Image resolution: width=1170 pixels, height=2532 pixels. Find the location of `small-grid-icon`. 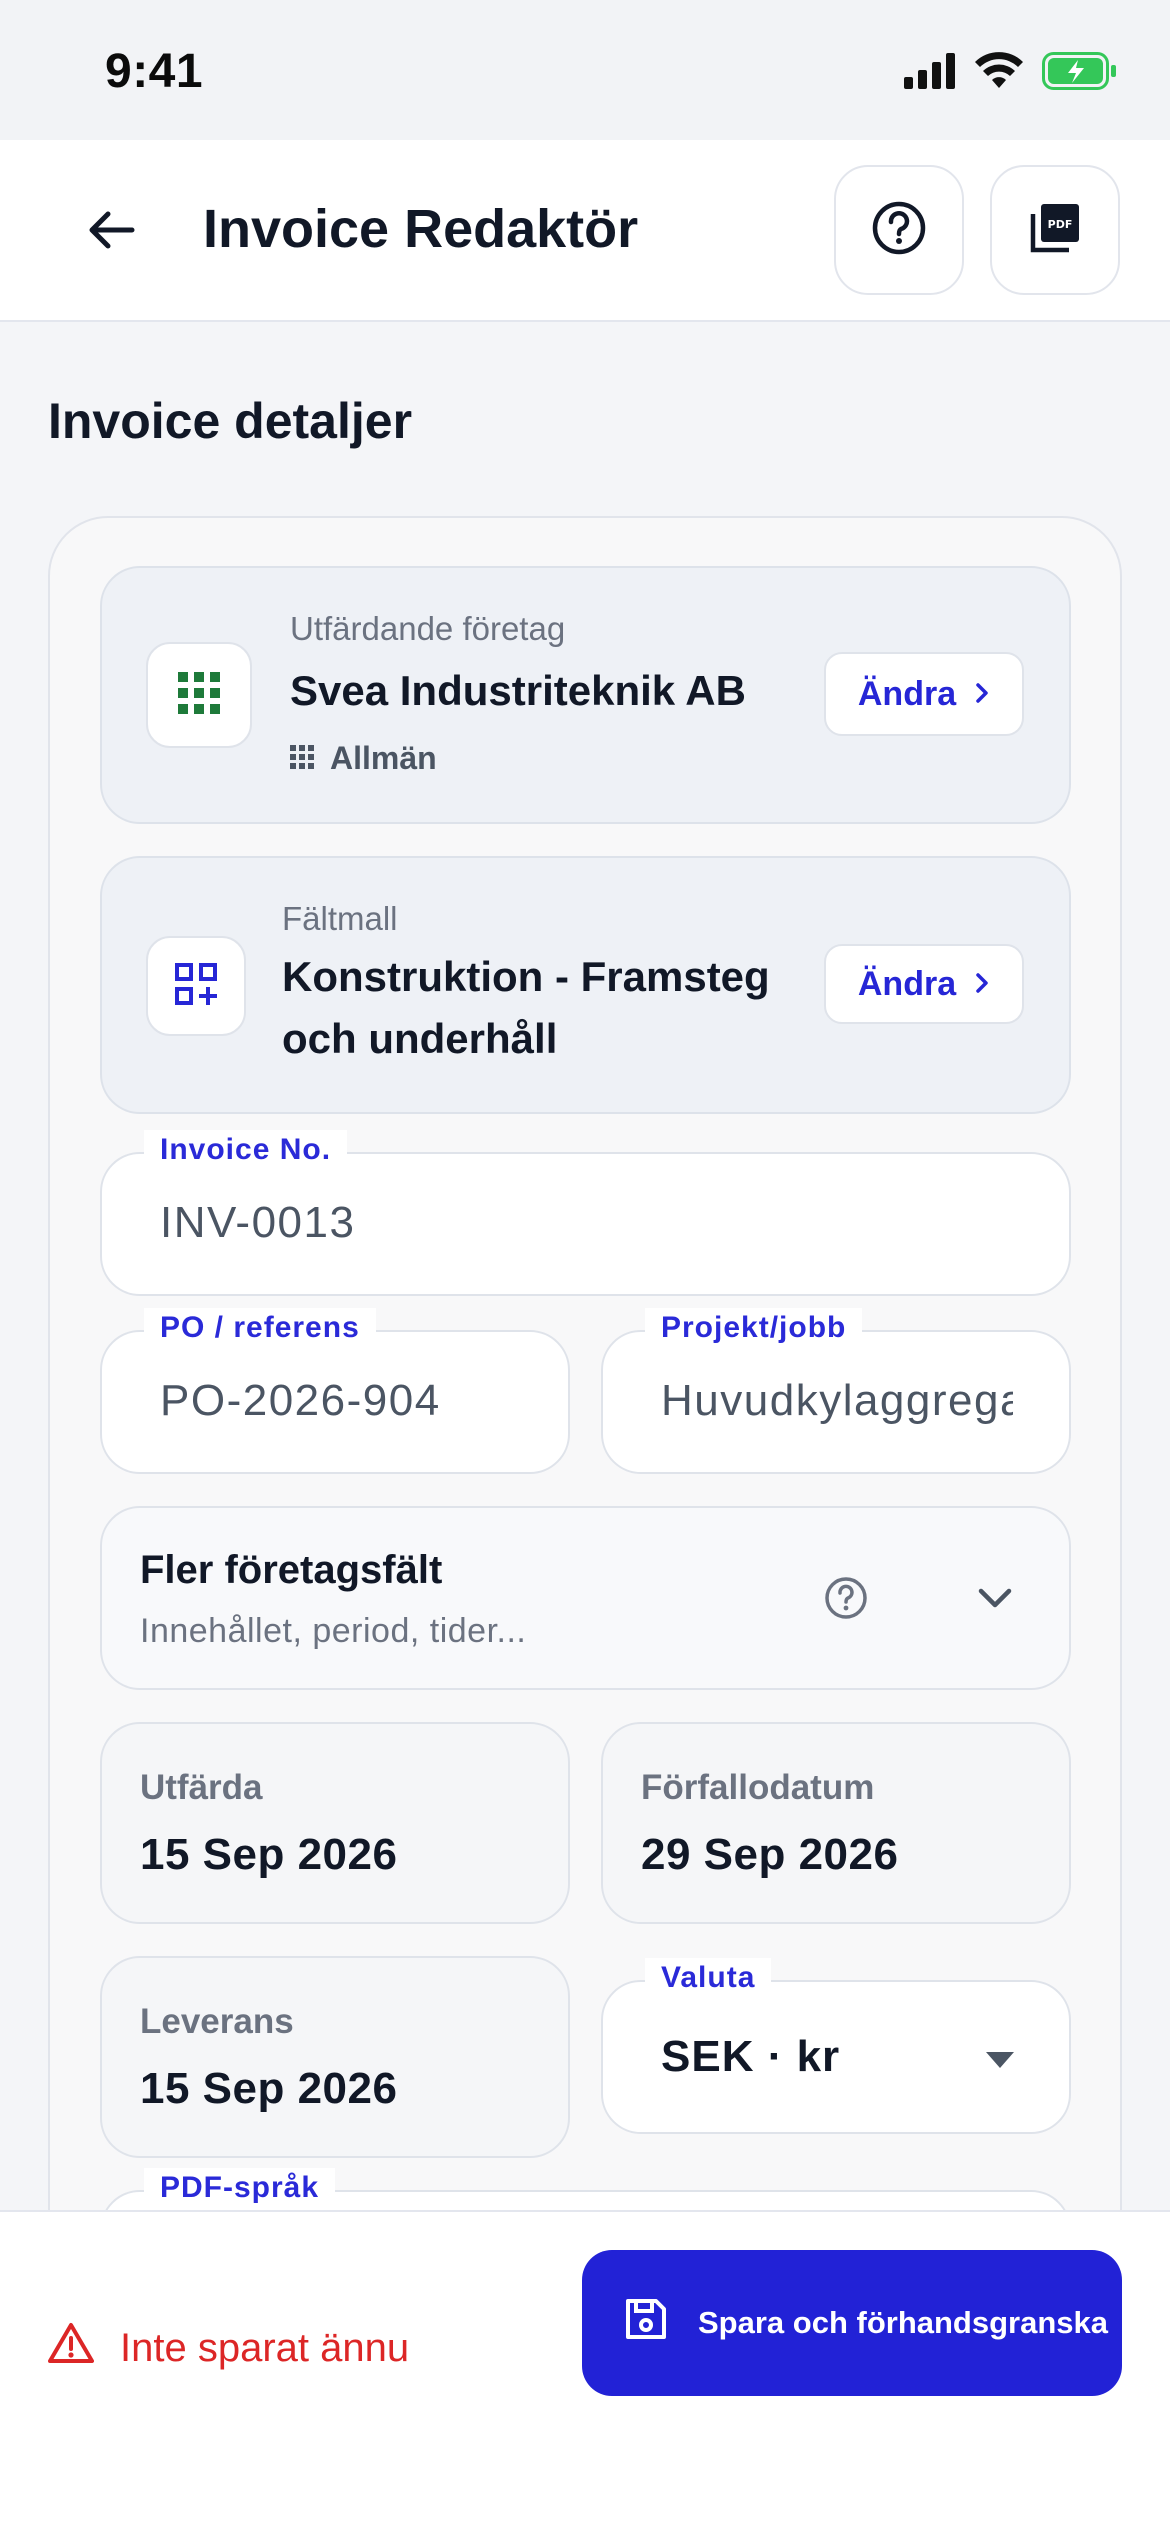

small-grid-icon is located at coordinates (302, 758).